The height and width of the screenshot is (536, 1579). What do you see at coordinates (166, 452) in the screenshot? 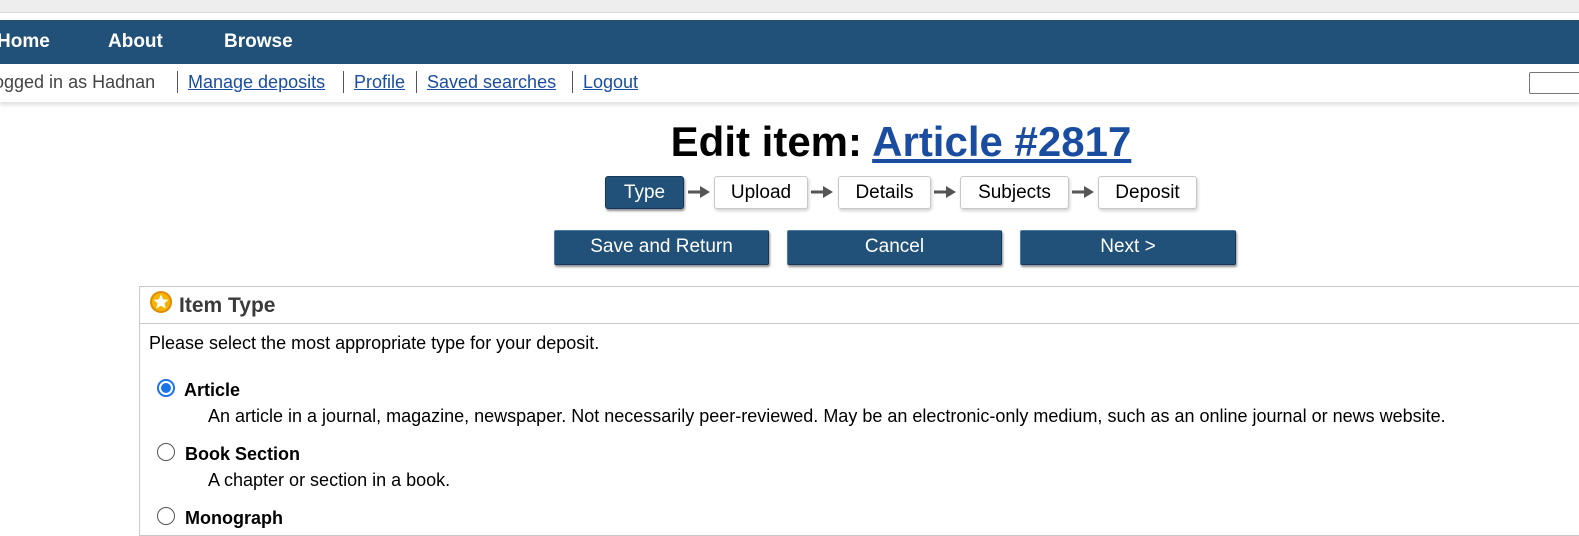
I see `book-section-radio` at bounding box center [166, 452].